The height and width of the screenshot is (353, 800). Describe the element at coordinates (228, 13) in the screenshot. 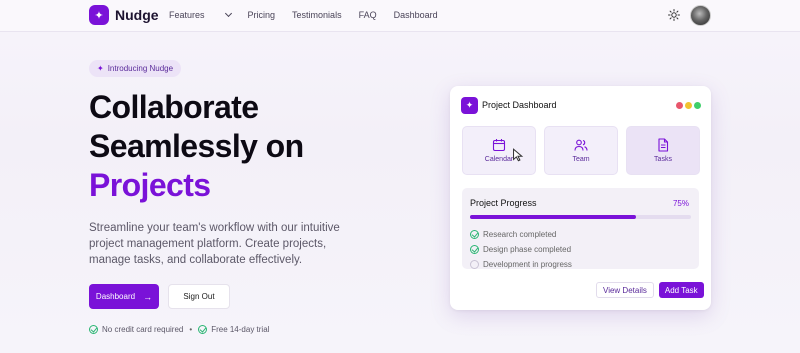

I see `chevron-down-icon` at that location.